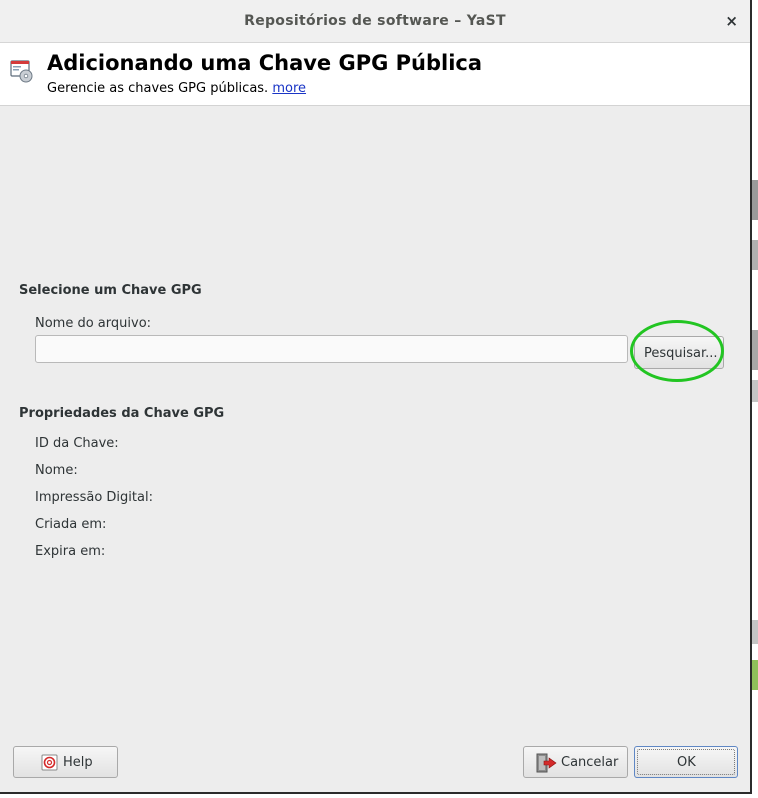 The width and height of the screenshot is (758, 798). Describe the element at coordinates (590, 762) in the screenshot. I see `cancel-button-label: Cancelar` at that location.